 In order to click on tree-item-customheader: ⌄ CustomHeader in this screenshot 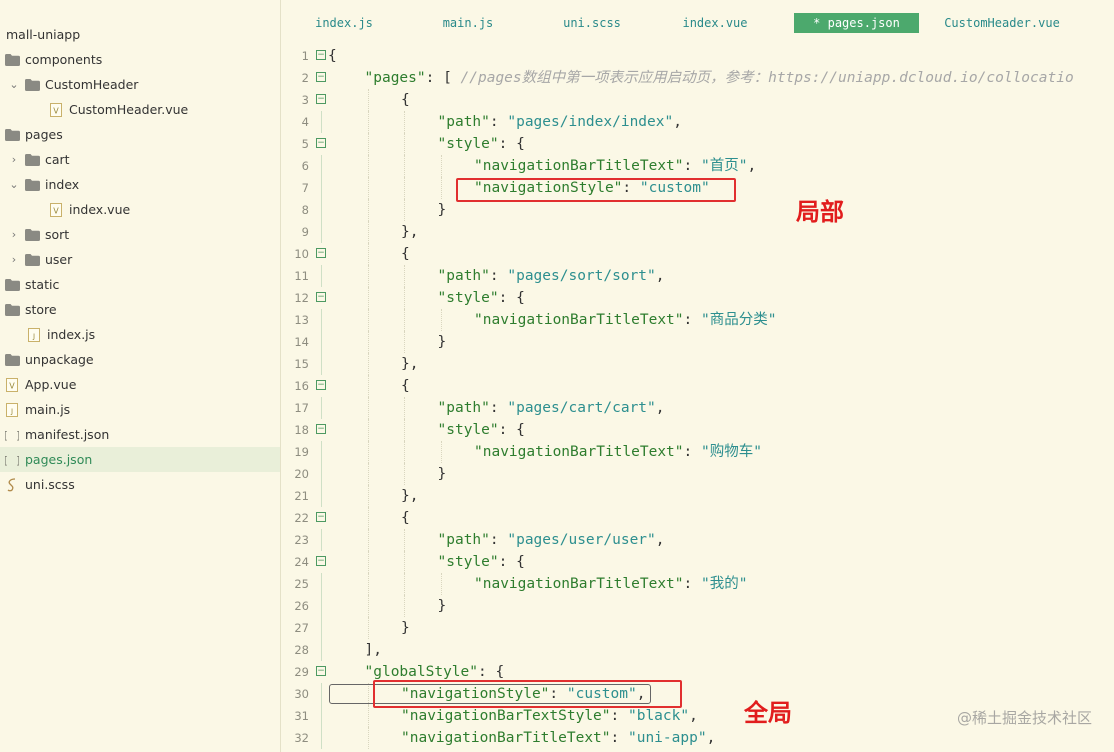, I will do `click(140, 84)`.